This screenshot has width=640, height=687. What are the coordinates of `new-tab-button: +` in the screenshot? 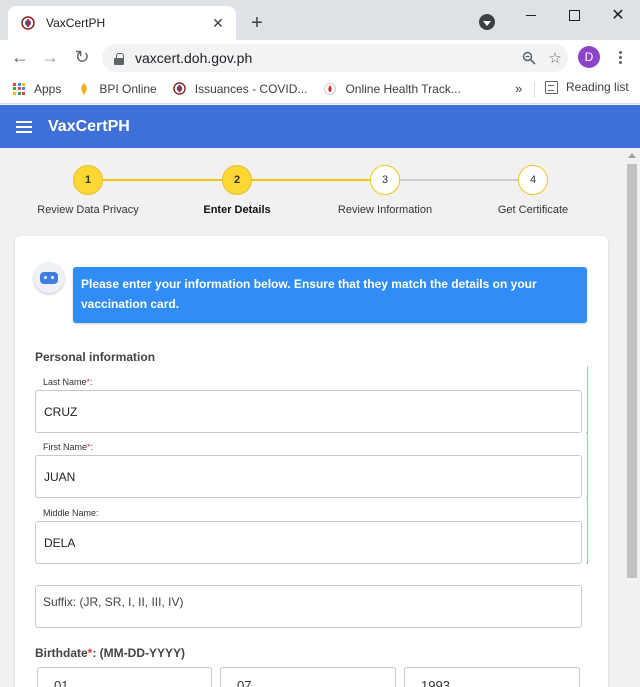 It's located at (257, 23).